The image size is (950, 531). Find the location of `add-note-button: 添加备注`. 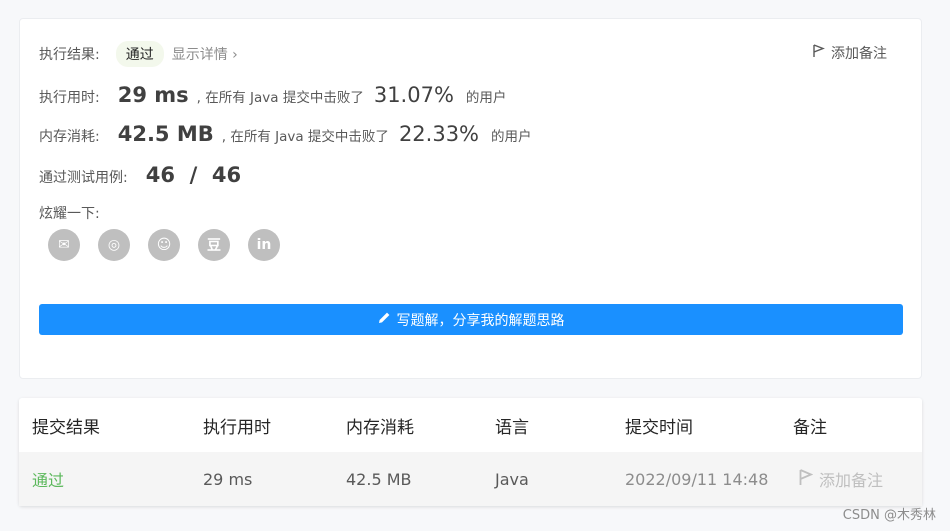

add-note-button: 添加备注 is located at coordinates (850, 53).